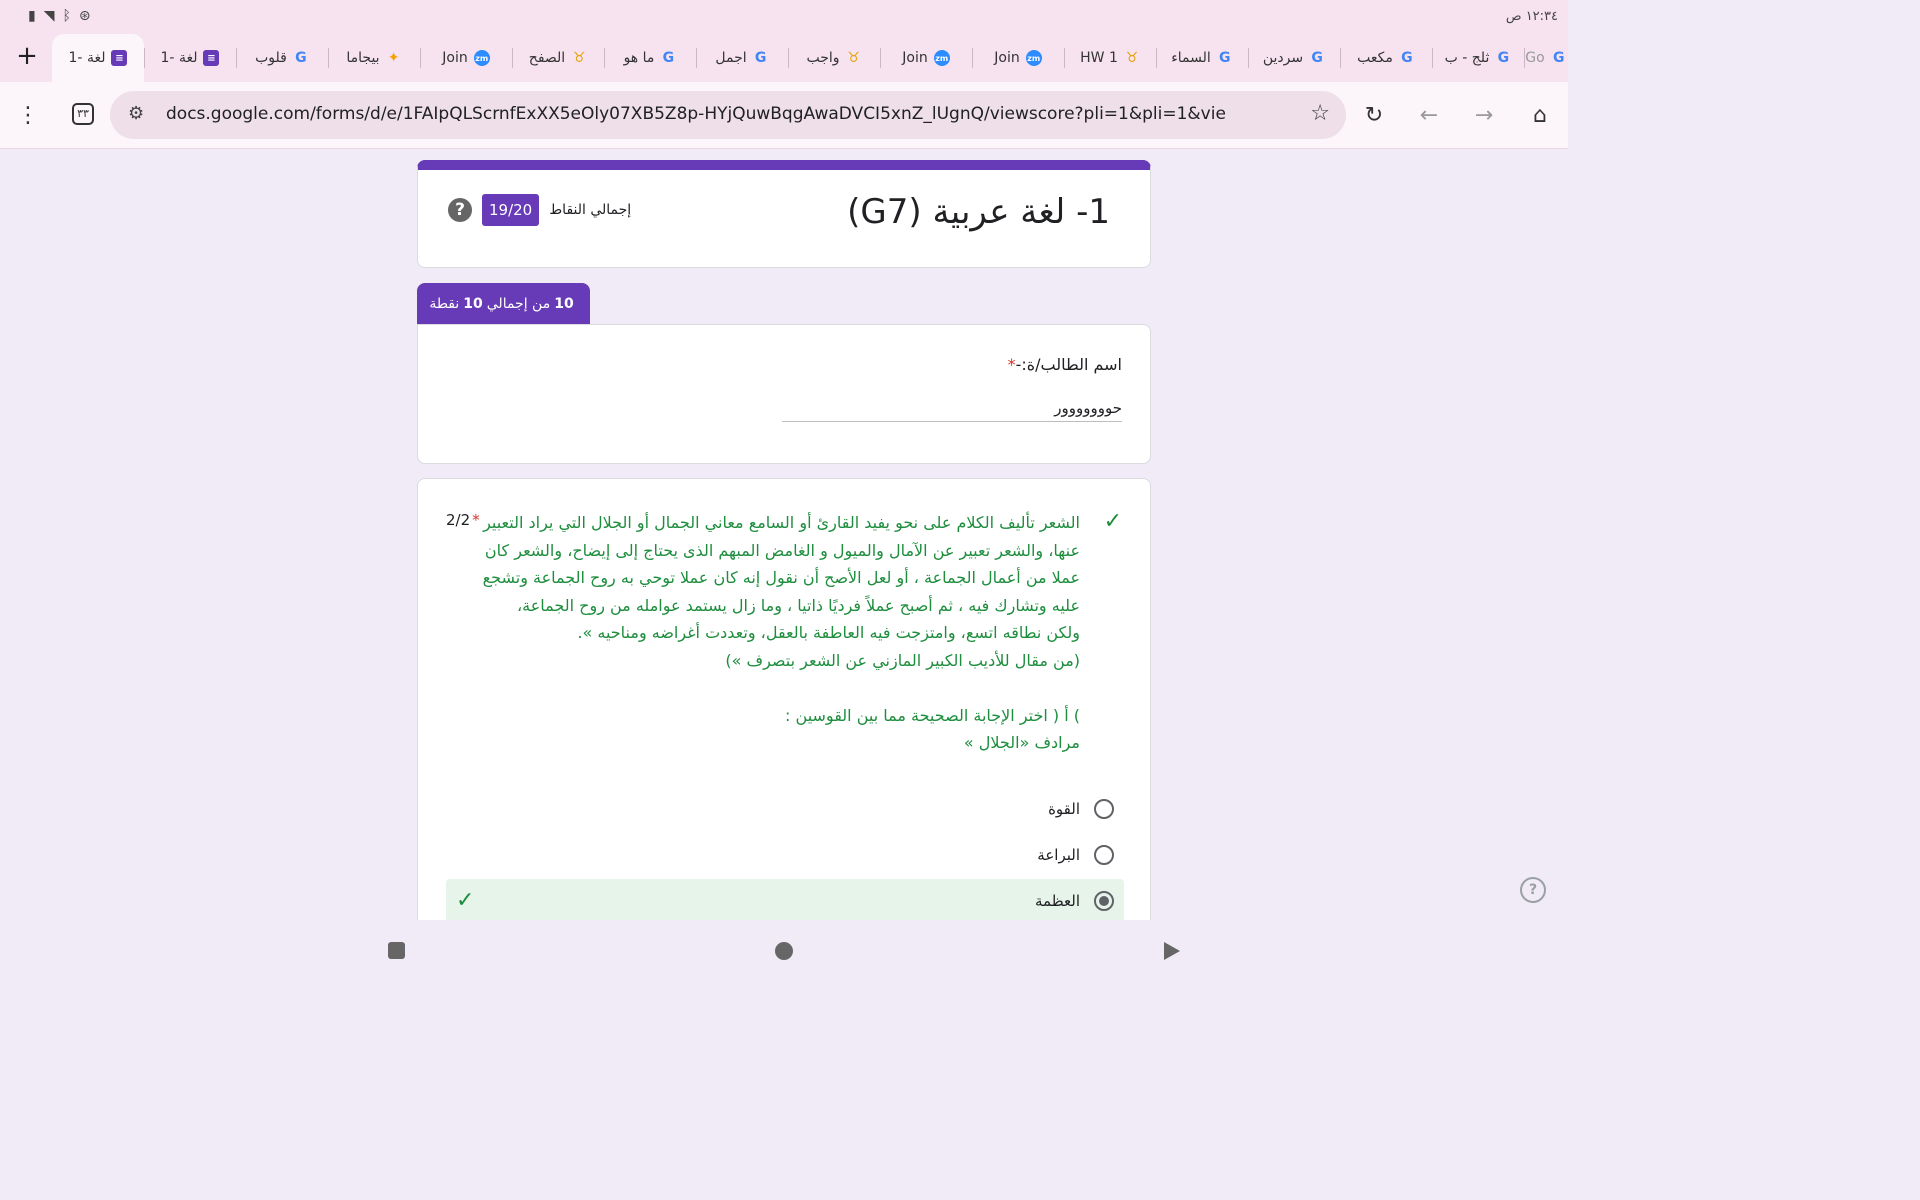  Describe the element at coordinates (1533, 890) in the screenshot. I see `floating-help-icon: ?` at that location.